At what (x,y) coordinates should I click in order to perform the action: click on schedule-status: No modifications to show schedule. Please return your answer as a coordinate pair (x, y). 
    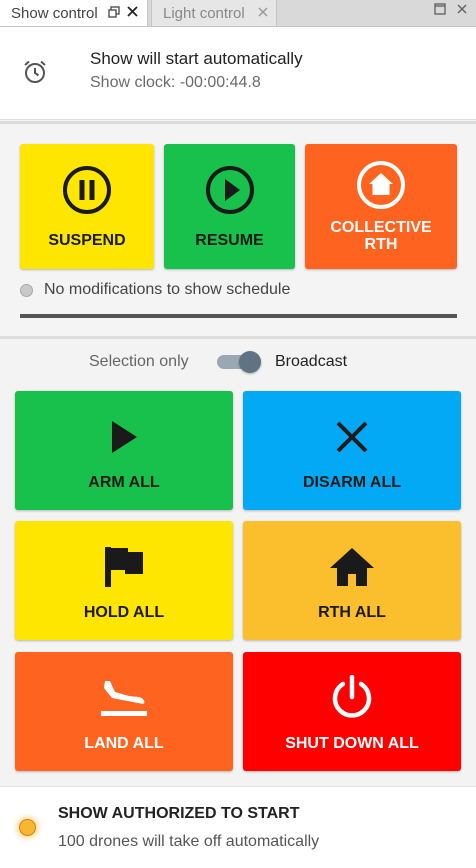
    Looking at the image, I should click on (155, 290).